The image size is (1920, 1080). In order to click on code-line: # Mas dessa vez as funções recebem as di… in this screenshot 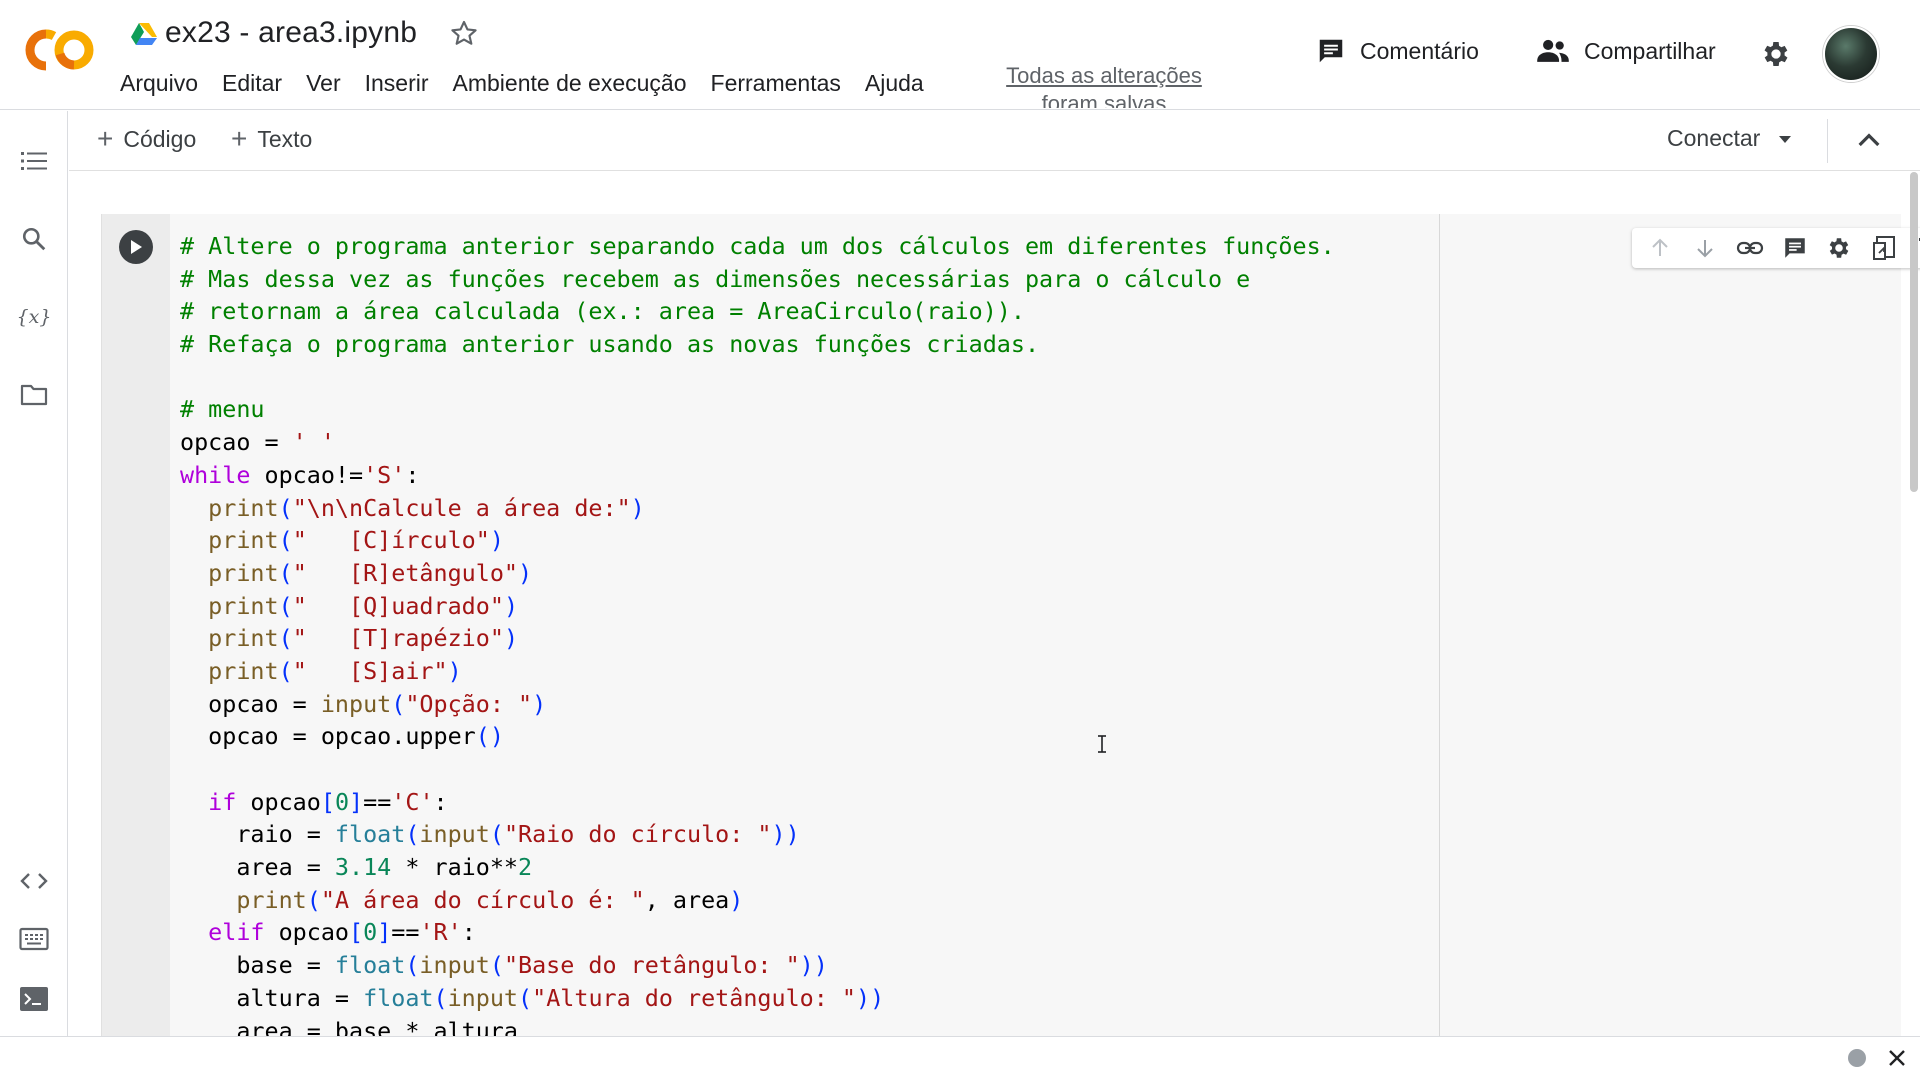, I will do `click(757, 279)`.